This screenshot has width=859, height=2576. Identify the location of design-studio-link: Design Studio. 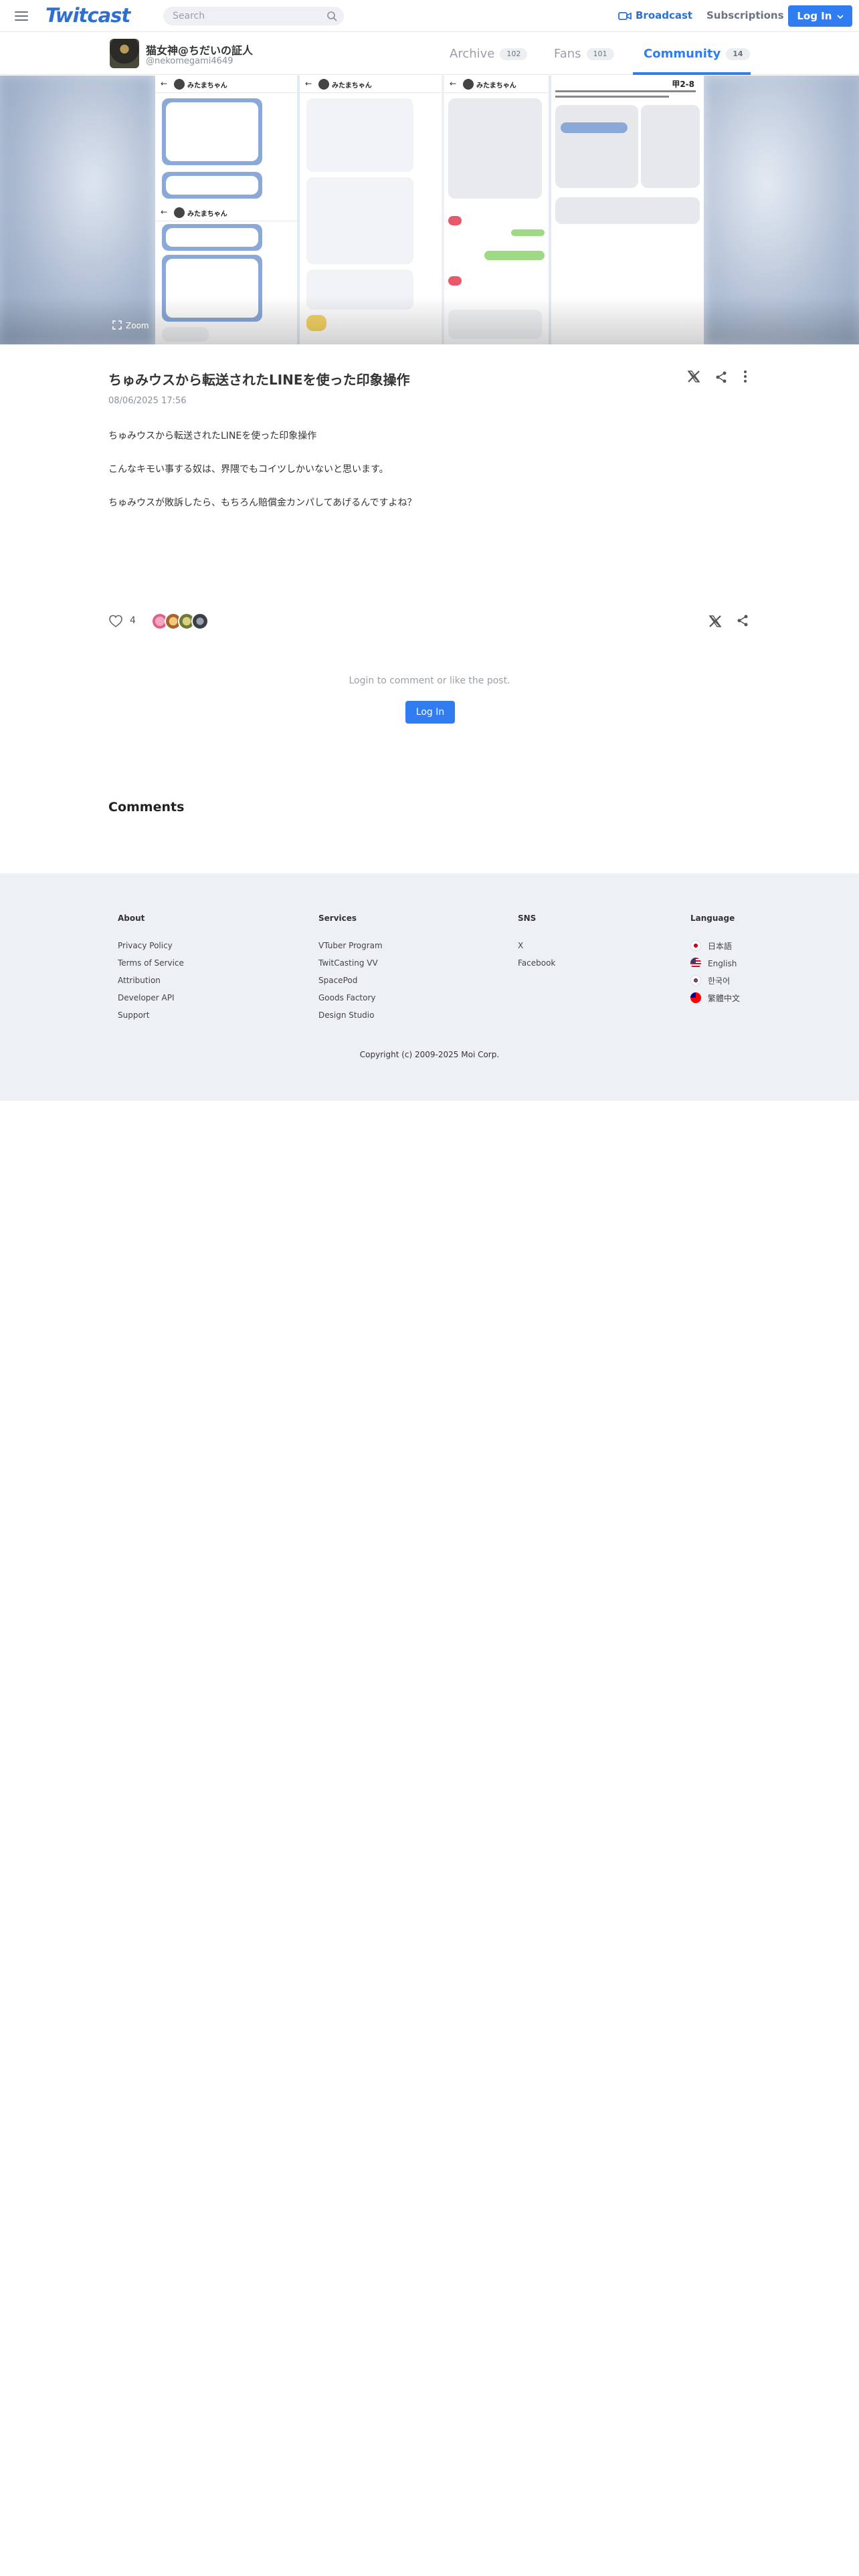
(351, 1018).